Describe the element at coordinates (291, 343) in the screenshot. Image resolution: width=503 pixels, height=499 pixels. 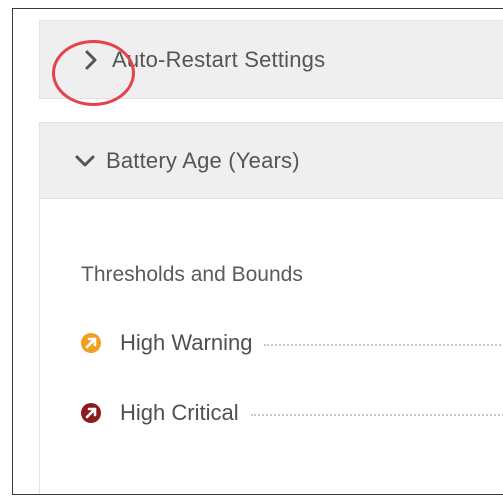
I see `threshold-row-high-warning: High Warning` at that location.